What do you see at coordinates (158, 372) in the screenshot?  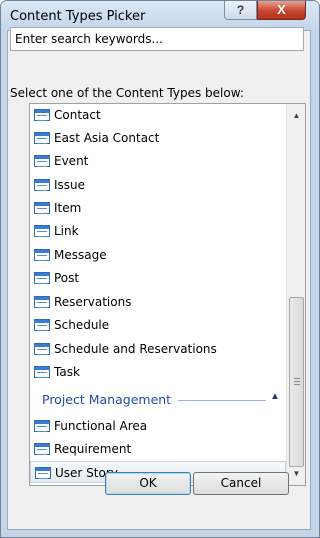 I see `list-item: Task` at bounding box center [158, 372].